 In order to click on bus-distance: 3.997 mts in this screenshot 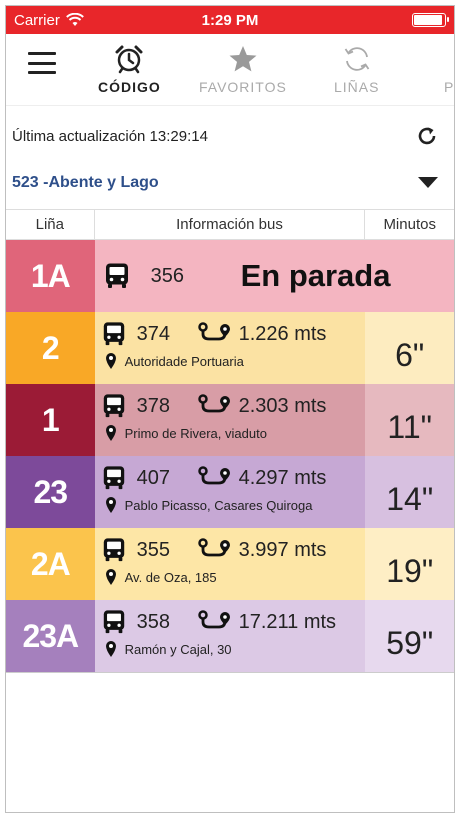, I will do `click(282, 549)`.